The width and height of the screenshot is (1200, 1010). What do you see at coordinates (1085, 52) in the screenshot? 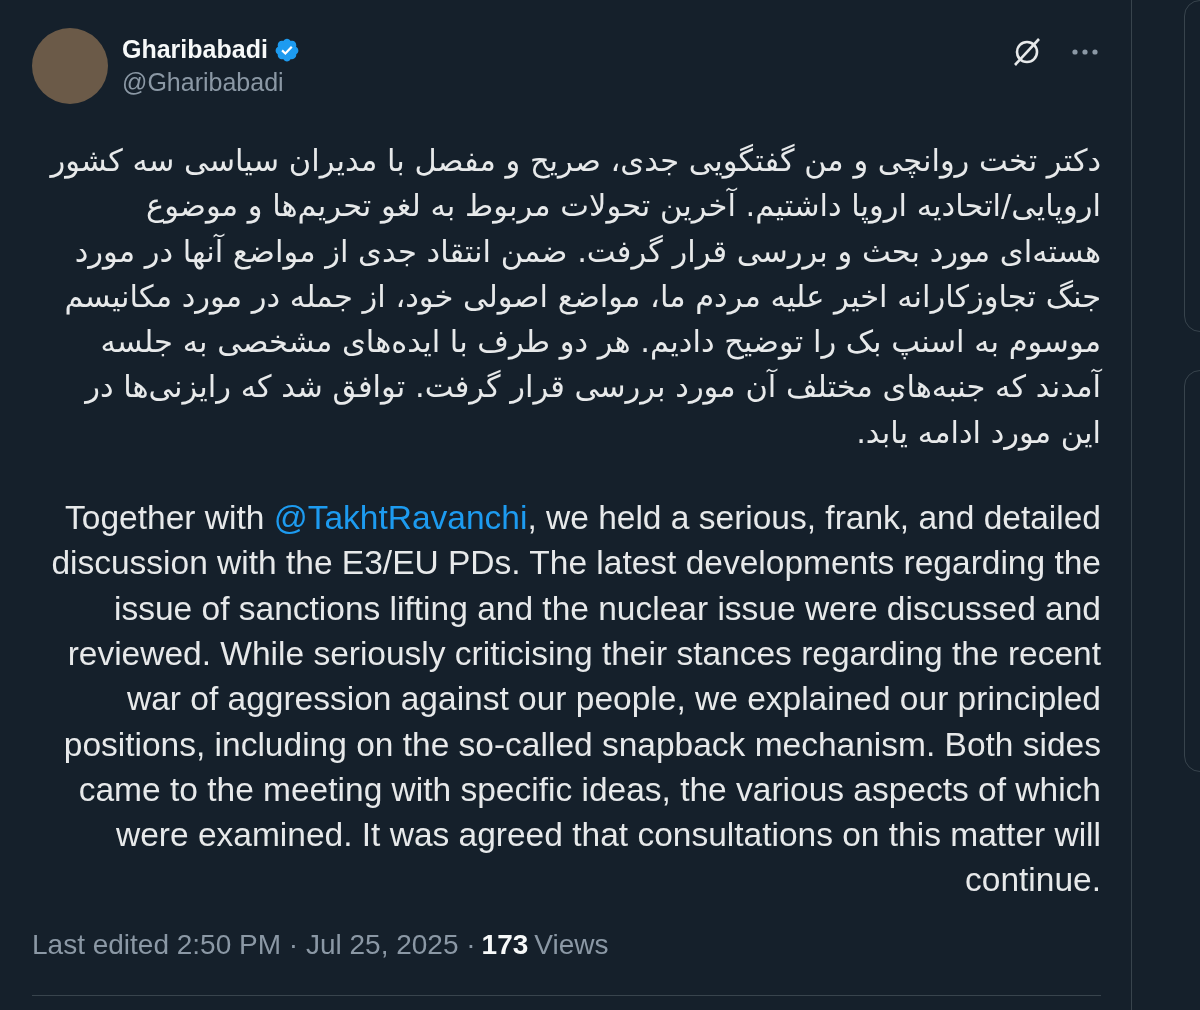
I see `more-options-icon` at bounding box center [1085, 52].